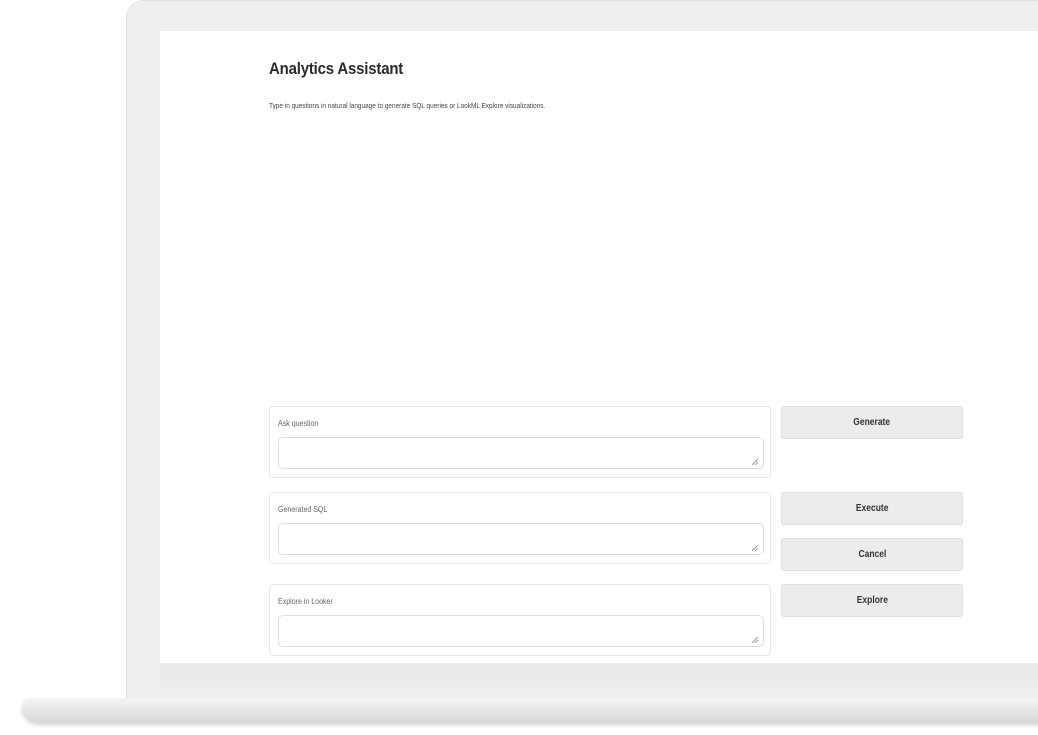 The width and height of the screenshot is (1038, 735). What do you see at coordinates (521, 539) in the screenshot?
I see `generated-sql-input` at bounding box center [521, 539].